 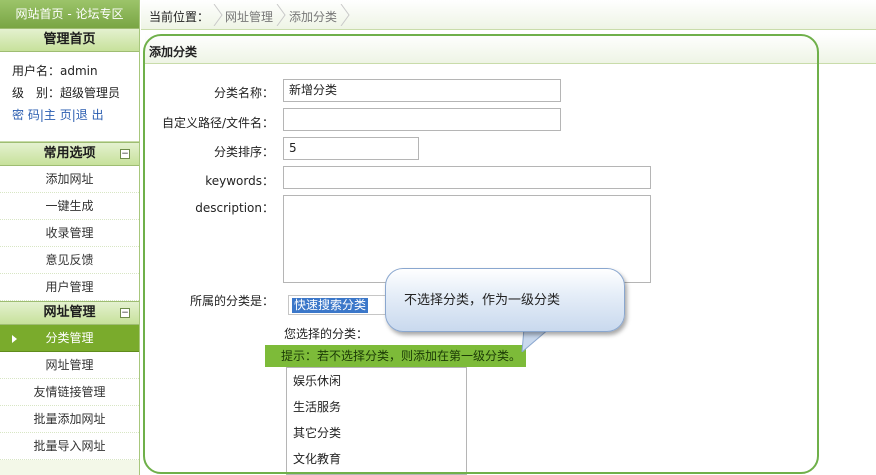 I want to click on sidebar-item-friend-links: 友情链接管理, so click(x=69, y=392).